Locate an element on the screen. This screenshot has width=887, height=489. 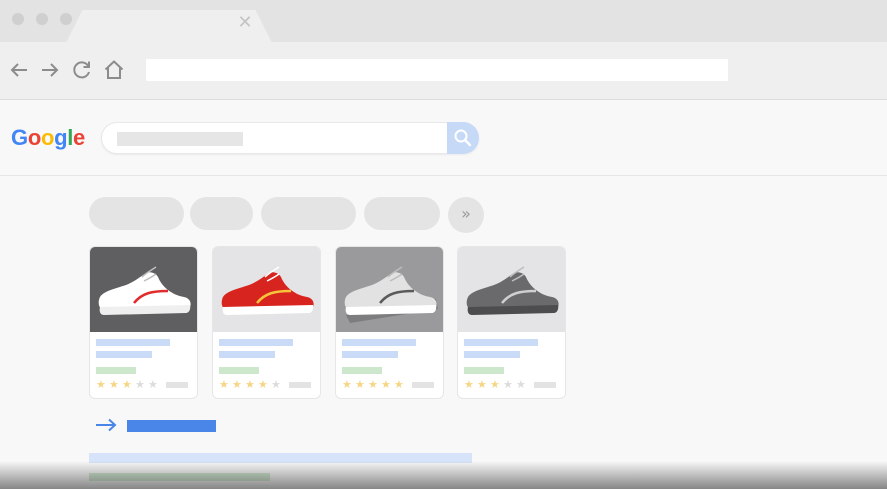
address-bar is located at coordinates (437, 70).